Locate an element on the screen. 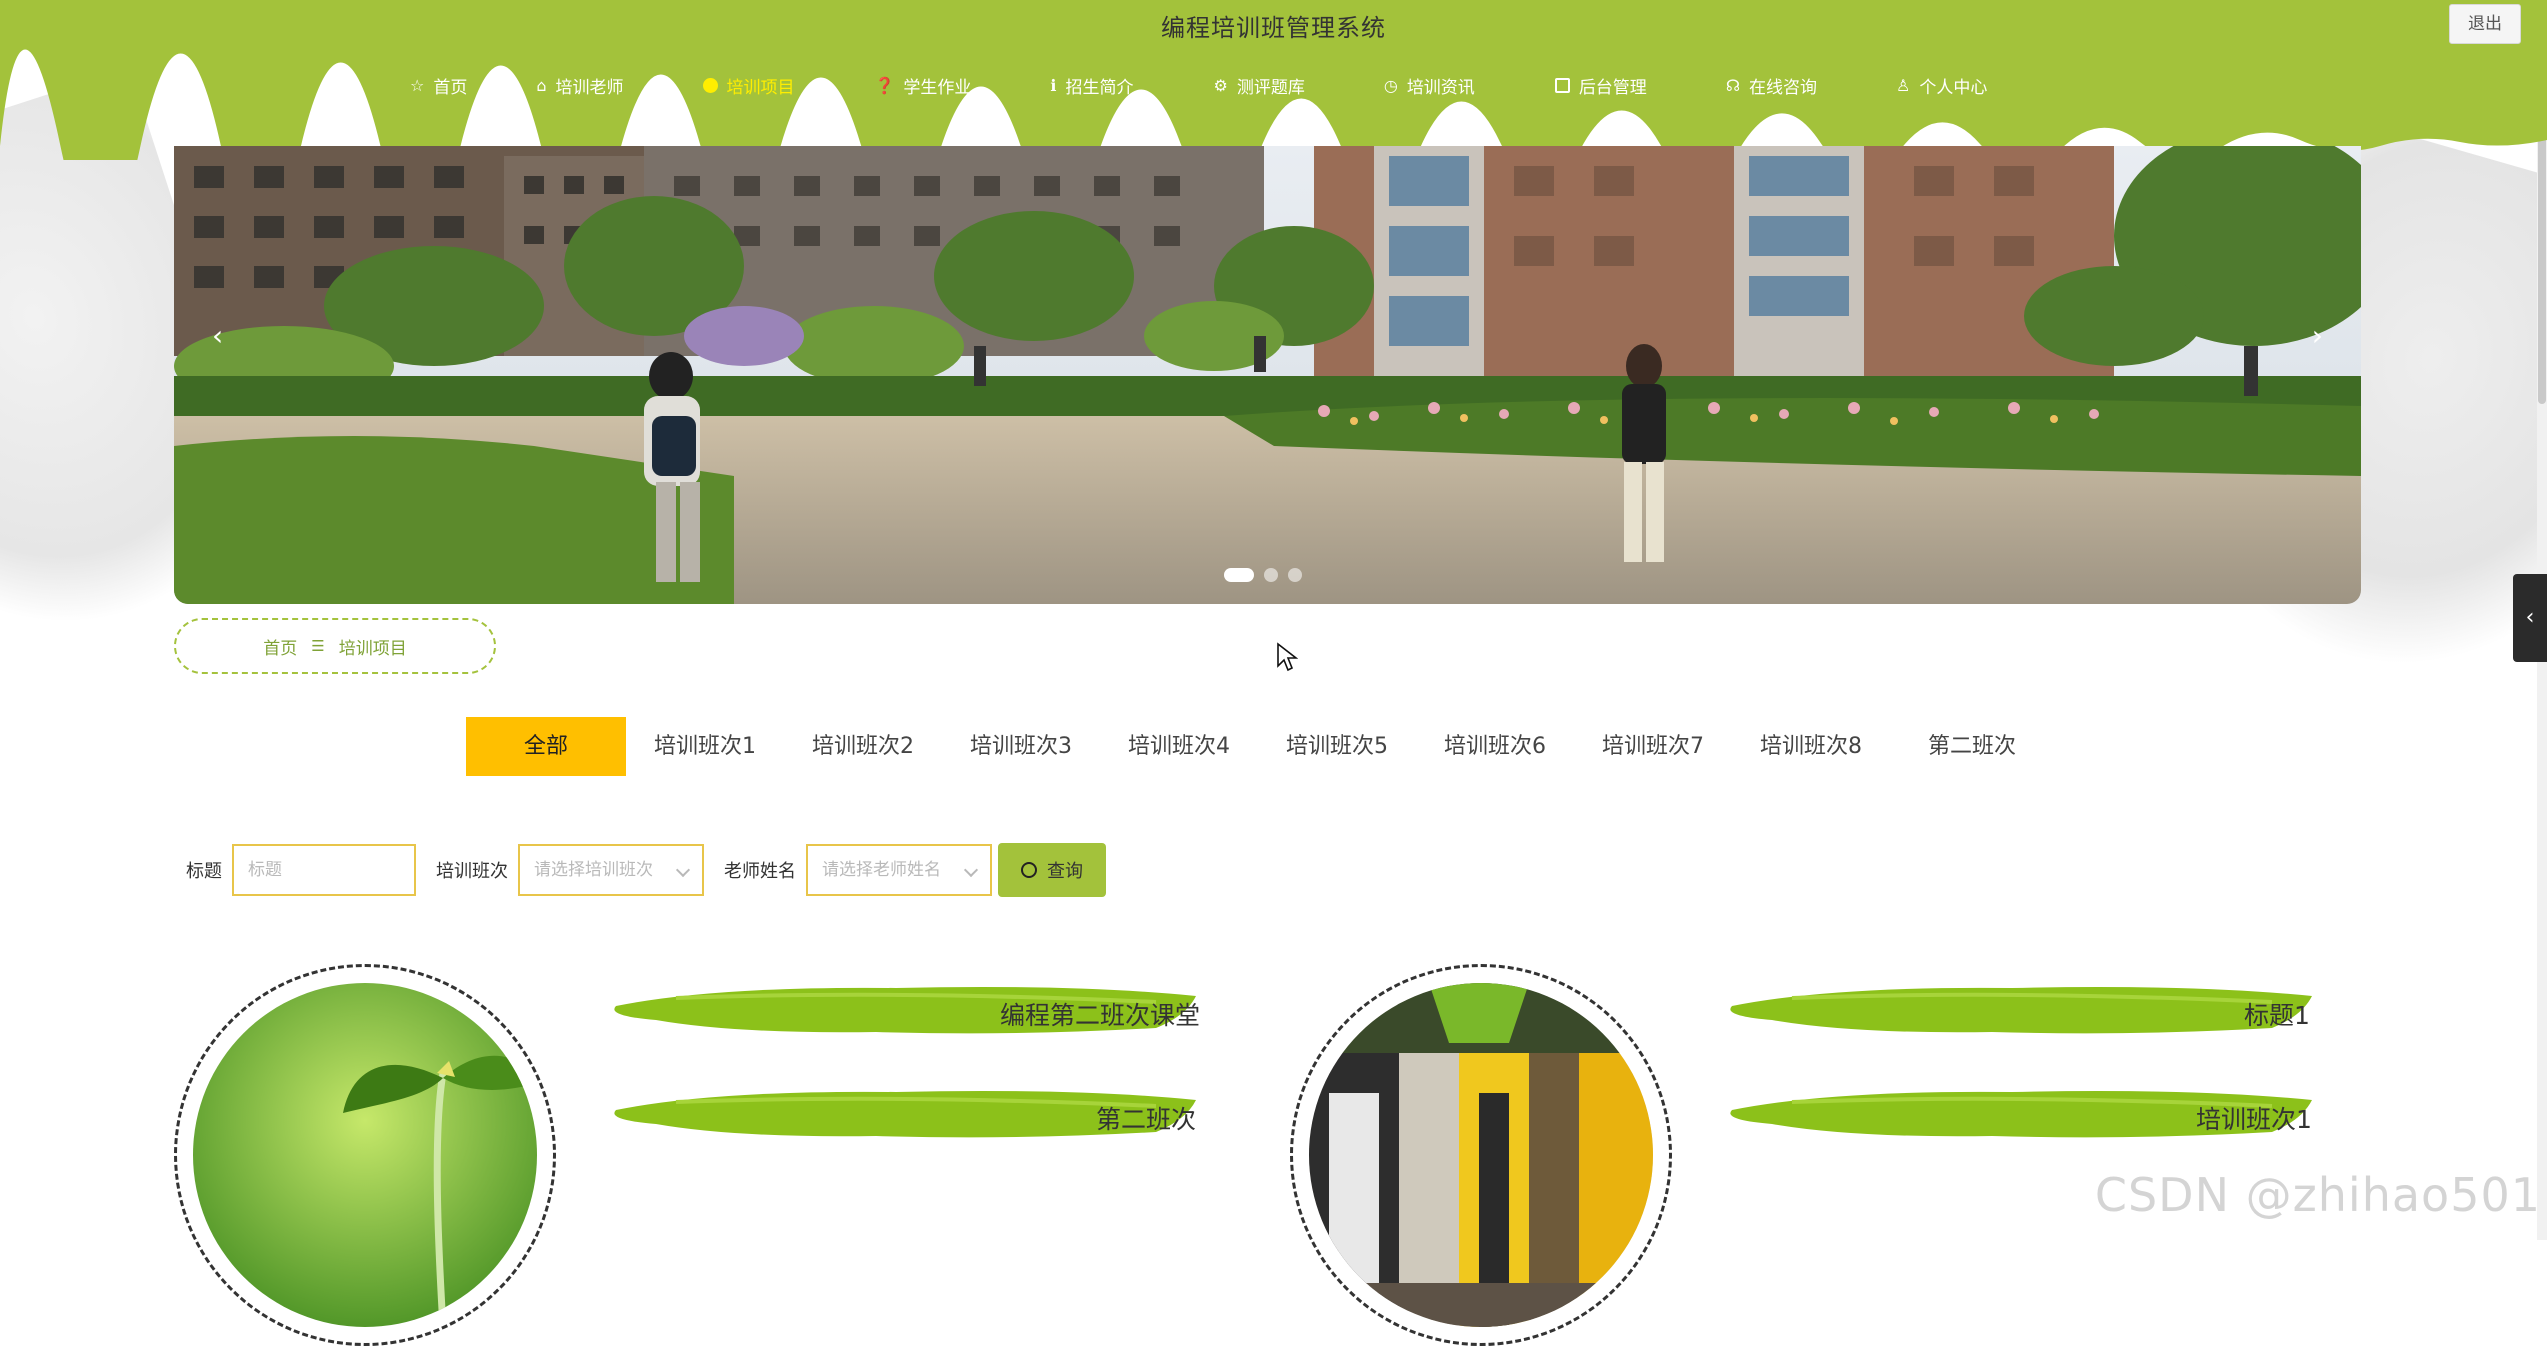 The image size is (2547, 1346). teacher-label: 老师姓名 is located at coordinates (760, 871).